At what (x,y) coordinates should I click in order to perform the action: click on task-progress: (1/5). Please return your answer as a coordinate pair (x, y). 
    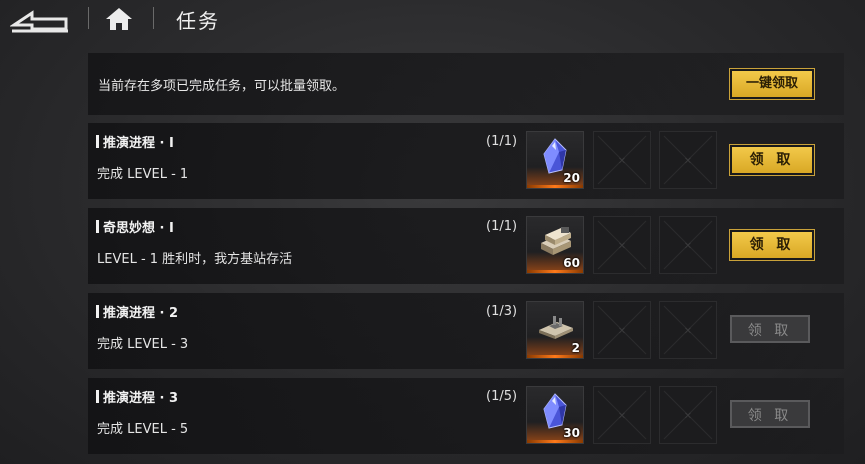
    Looking at the image, I should click on (502, 396).